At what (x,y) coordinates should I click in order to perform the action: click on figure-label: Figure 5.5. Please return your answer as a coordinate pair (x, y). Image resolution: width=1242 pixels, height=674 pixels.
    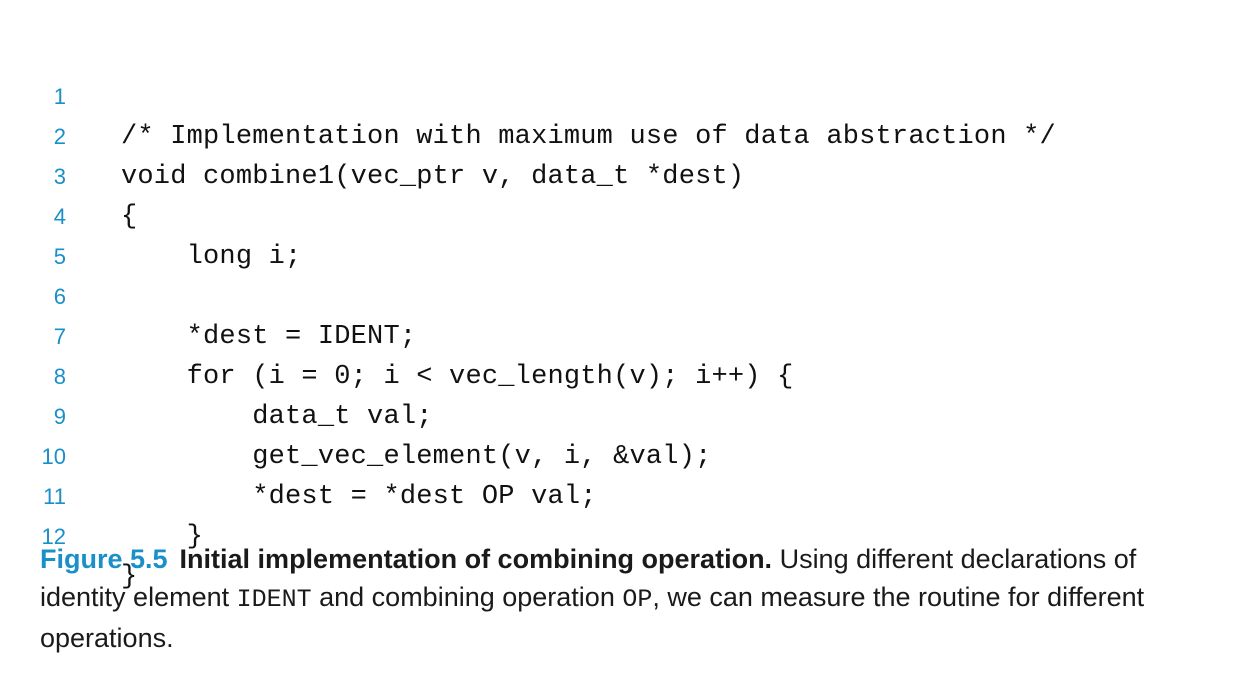
    Looking at the image, I should click on (104, 559).